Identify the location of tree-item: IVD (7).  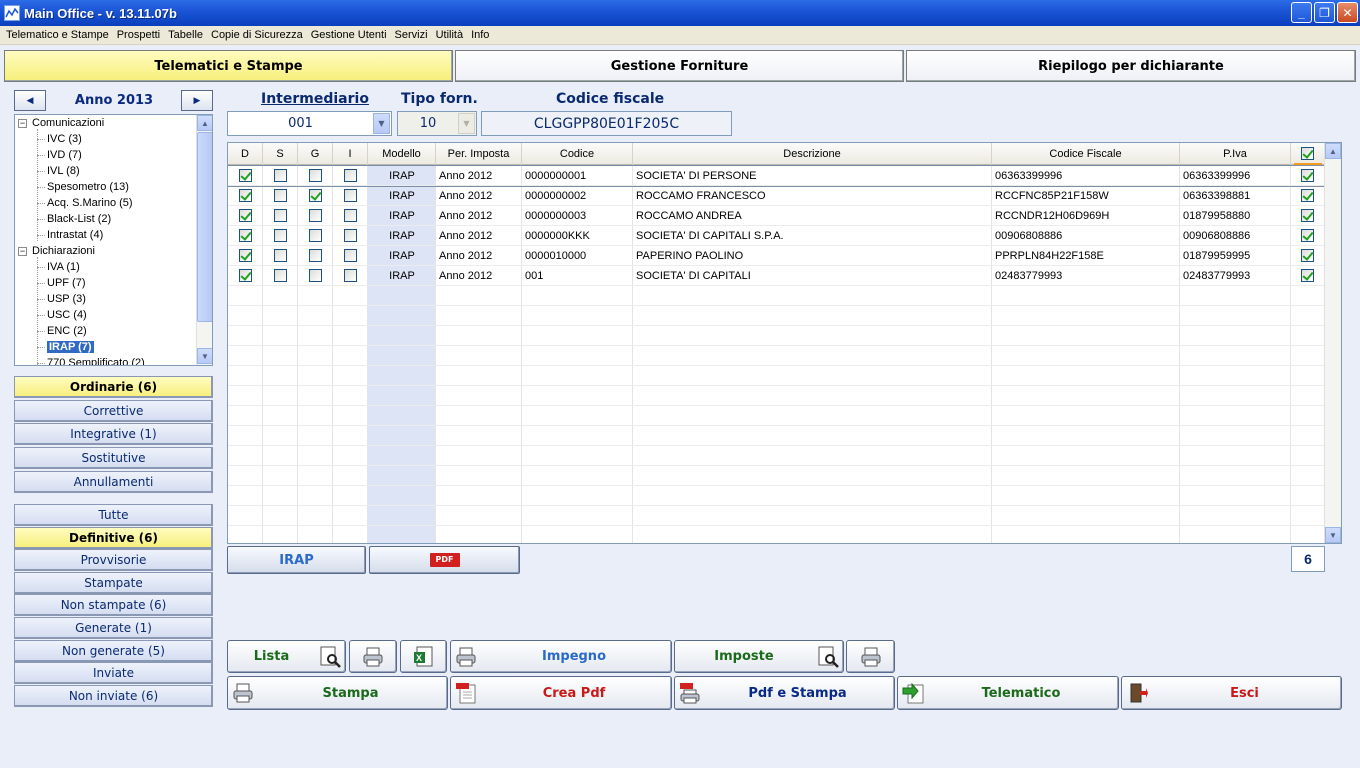
(64, 155).